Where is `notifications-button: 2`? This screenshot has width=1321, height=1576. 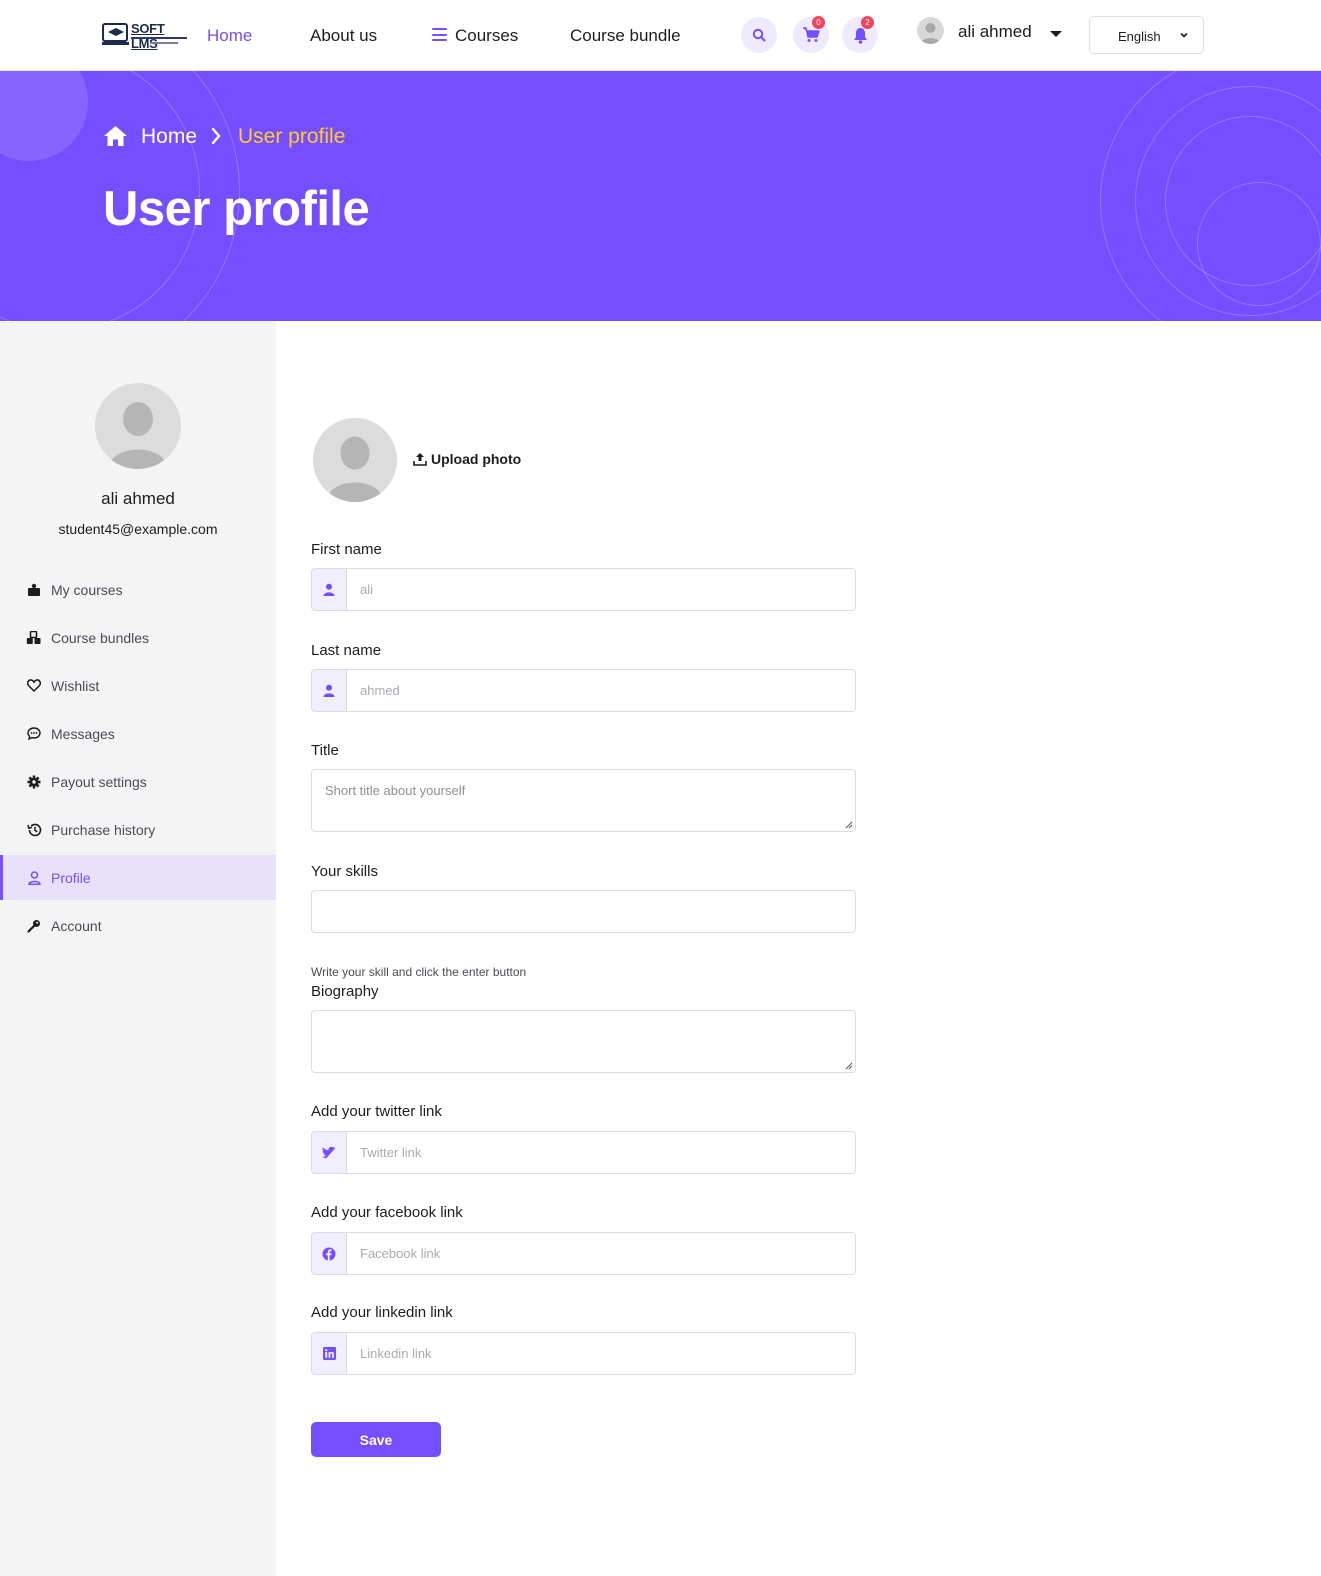
notifications-button: 2 is located at coordinates (860, 34).